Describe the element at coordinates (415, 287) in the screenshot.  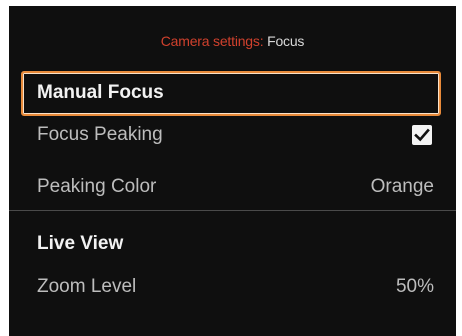
I see `zoom-level-value: 50%` at that location.